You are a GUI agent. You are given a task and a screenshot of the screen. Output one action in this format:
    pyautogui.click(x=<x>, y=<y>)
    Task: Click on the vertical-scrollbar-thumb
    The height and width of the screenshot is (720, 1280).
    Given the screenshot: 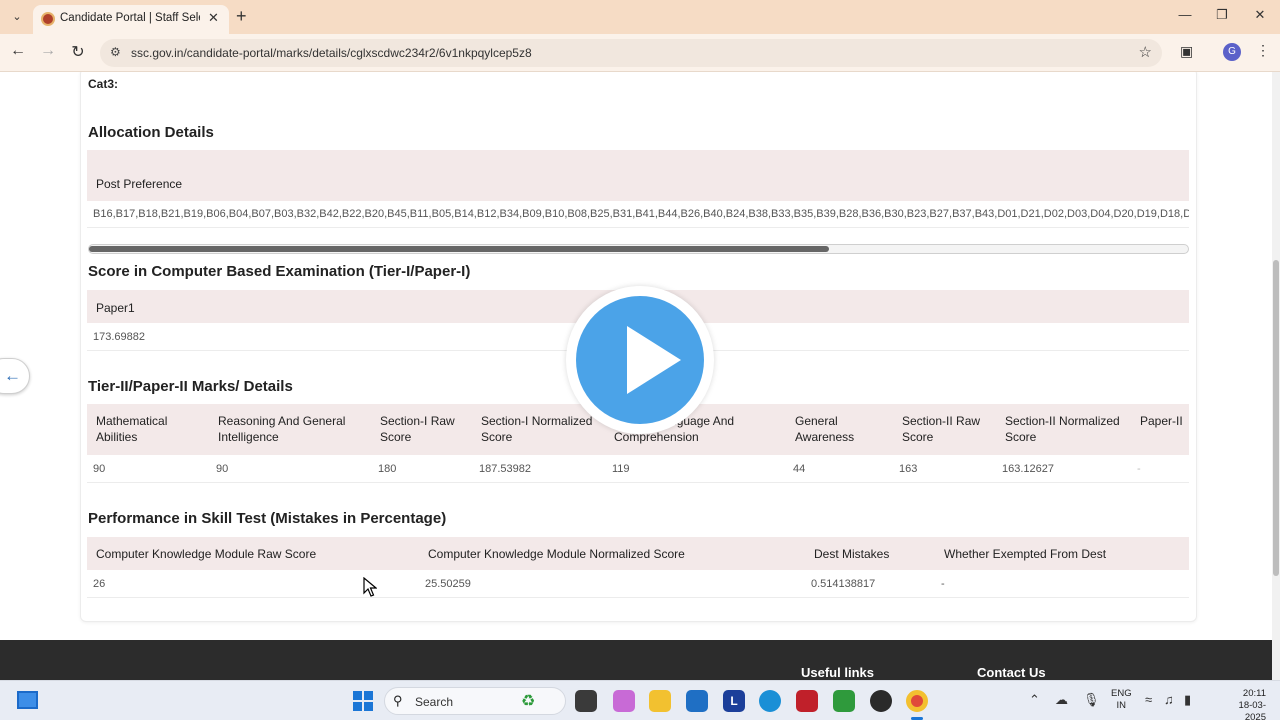 What is the action you would take?
    pyautogui.click(x=1276, y=418)
    